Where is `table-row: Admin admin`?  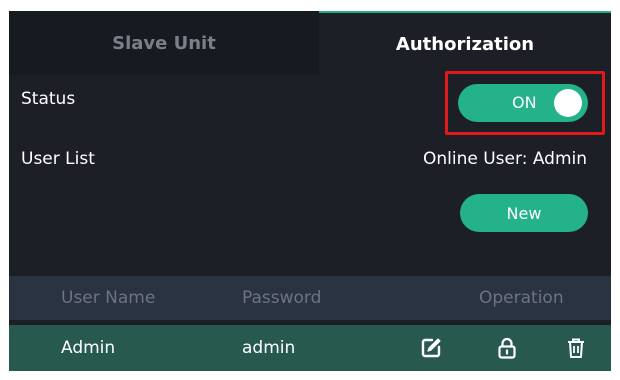
table-row: Admin admin is located at coordinates (310, 348).